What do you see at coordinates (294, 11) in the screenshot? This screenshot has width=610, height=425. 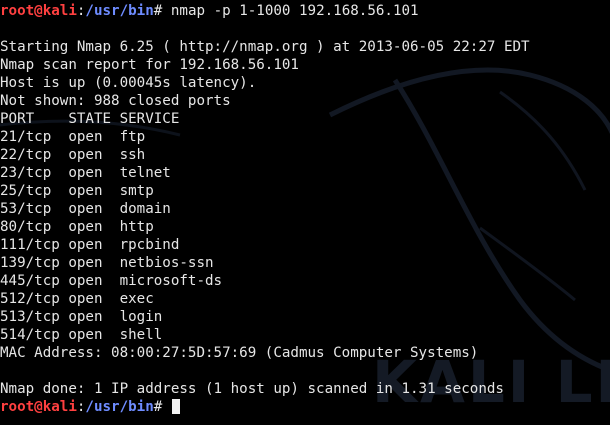 I see `command-text: nmap -p 1-1000 192.168.56.101` at bounding box center [294, 11].